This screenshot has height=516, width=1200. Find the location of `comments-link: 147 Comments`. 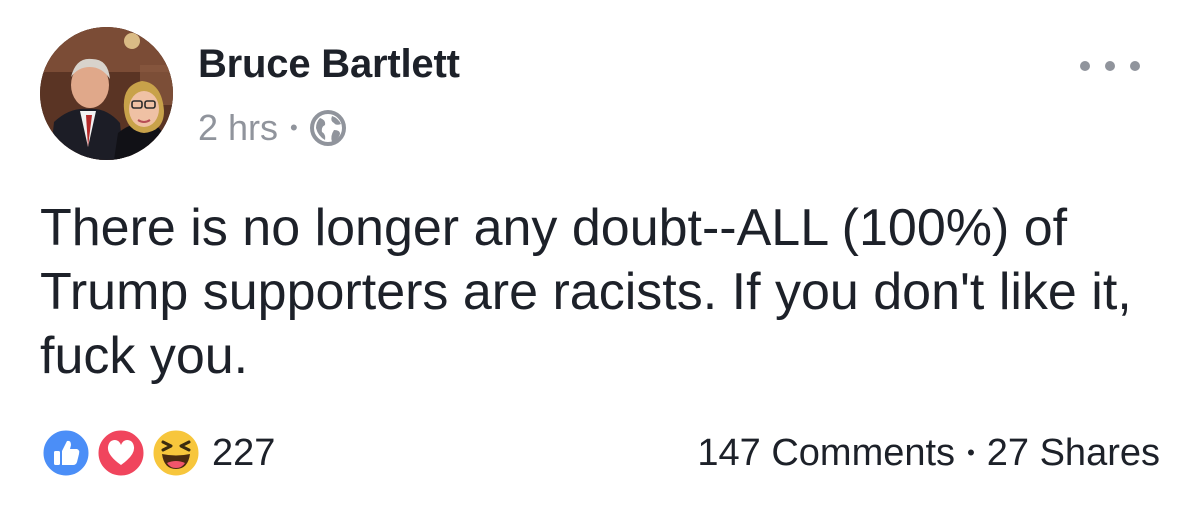

comments-link: 147 Comments is located at coordinates (826, 453).